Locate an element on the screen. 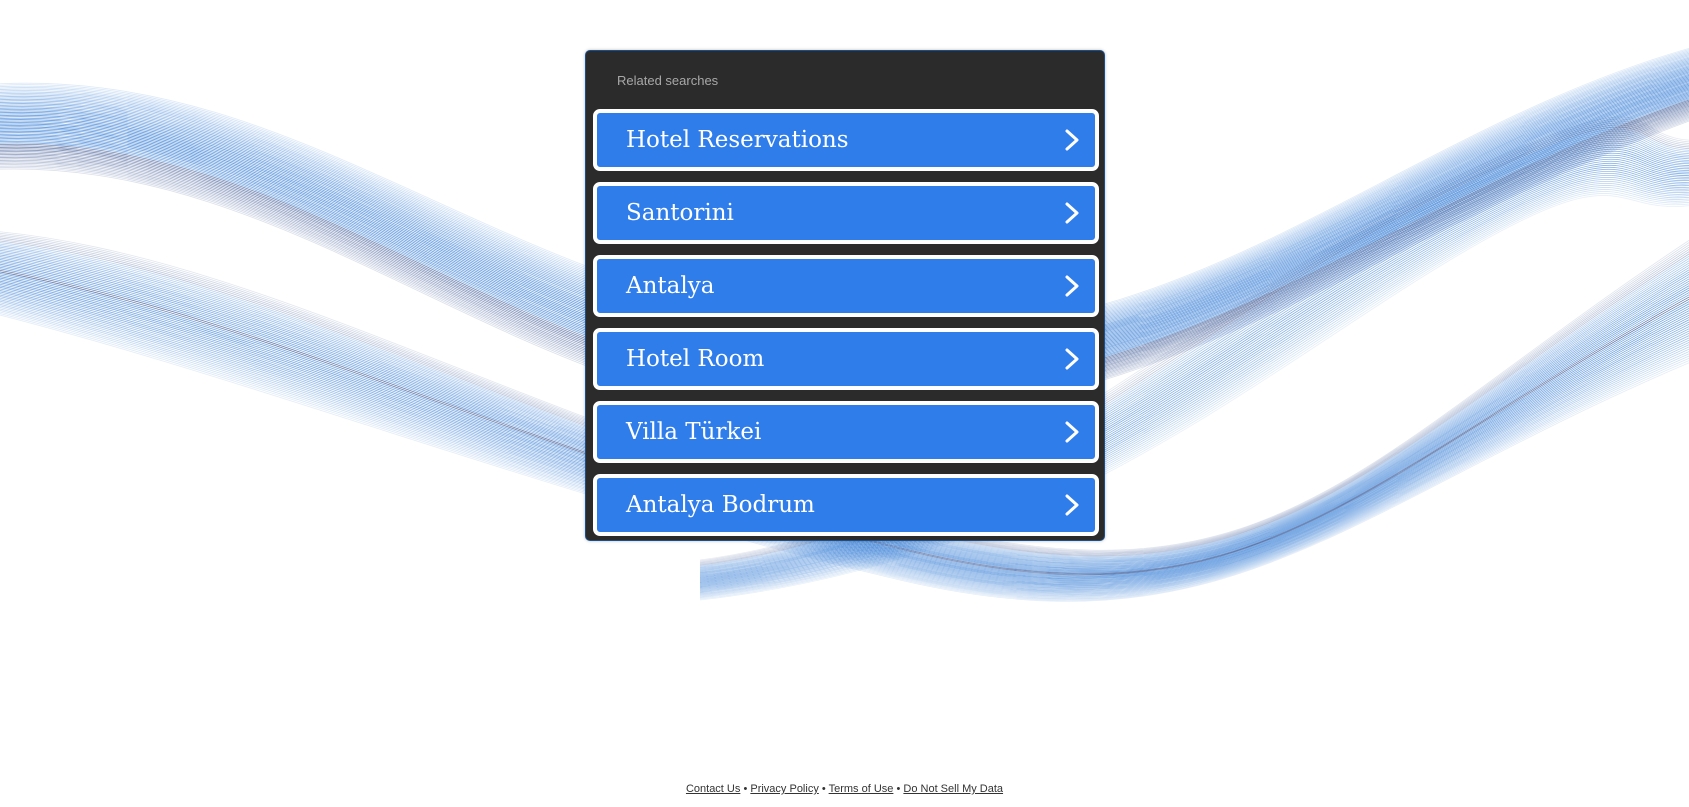  privacy-policy-link: Privacy Policy is located at coordinates (784, 789).